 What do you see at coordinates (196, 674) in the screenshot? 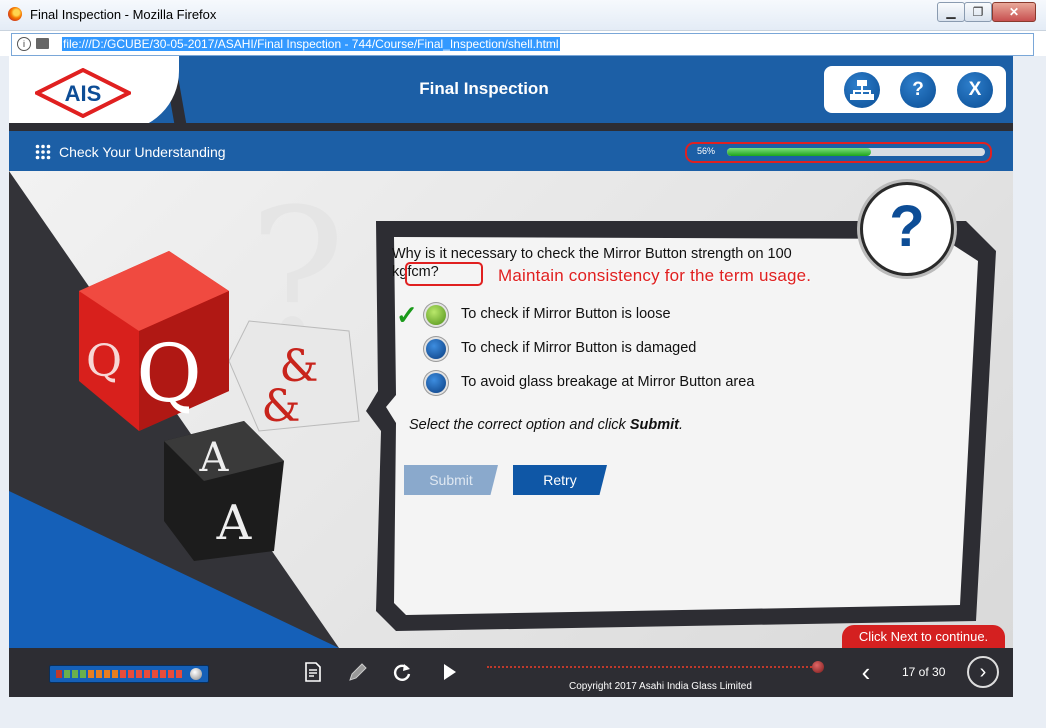
I see `volume-knob` at bounding box center [196, 674].